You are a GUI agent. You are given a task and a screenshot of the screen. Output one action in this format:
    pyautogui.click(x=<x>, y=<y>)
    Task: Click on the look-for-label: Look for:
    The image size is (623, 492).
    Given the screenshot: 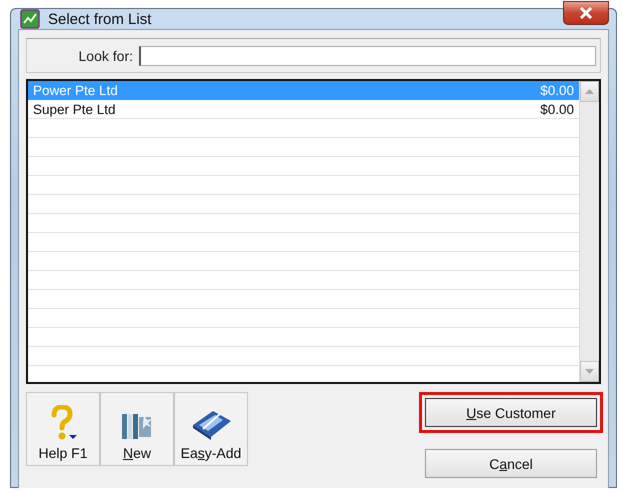 What is the action you would take?
    pyautogui.click(x=105, y=56)
    